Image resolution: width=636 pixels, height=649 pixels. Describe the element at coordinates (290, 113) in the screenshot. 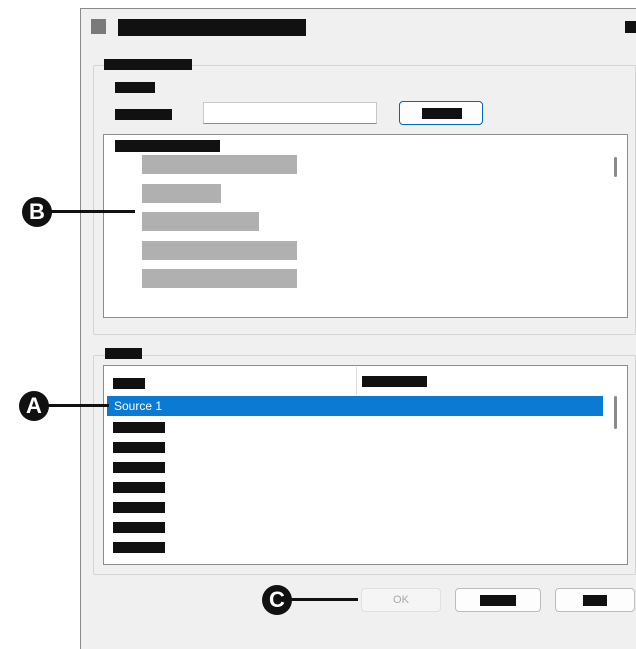

I see `search-input` at that location.